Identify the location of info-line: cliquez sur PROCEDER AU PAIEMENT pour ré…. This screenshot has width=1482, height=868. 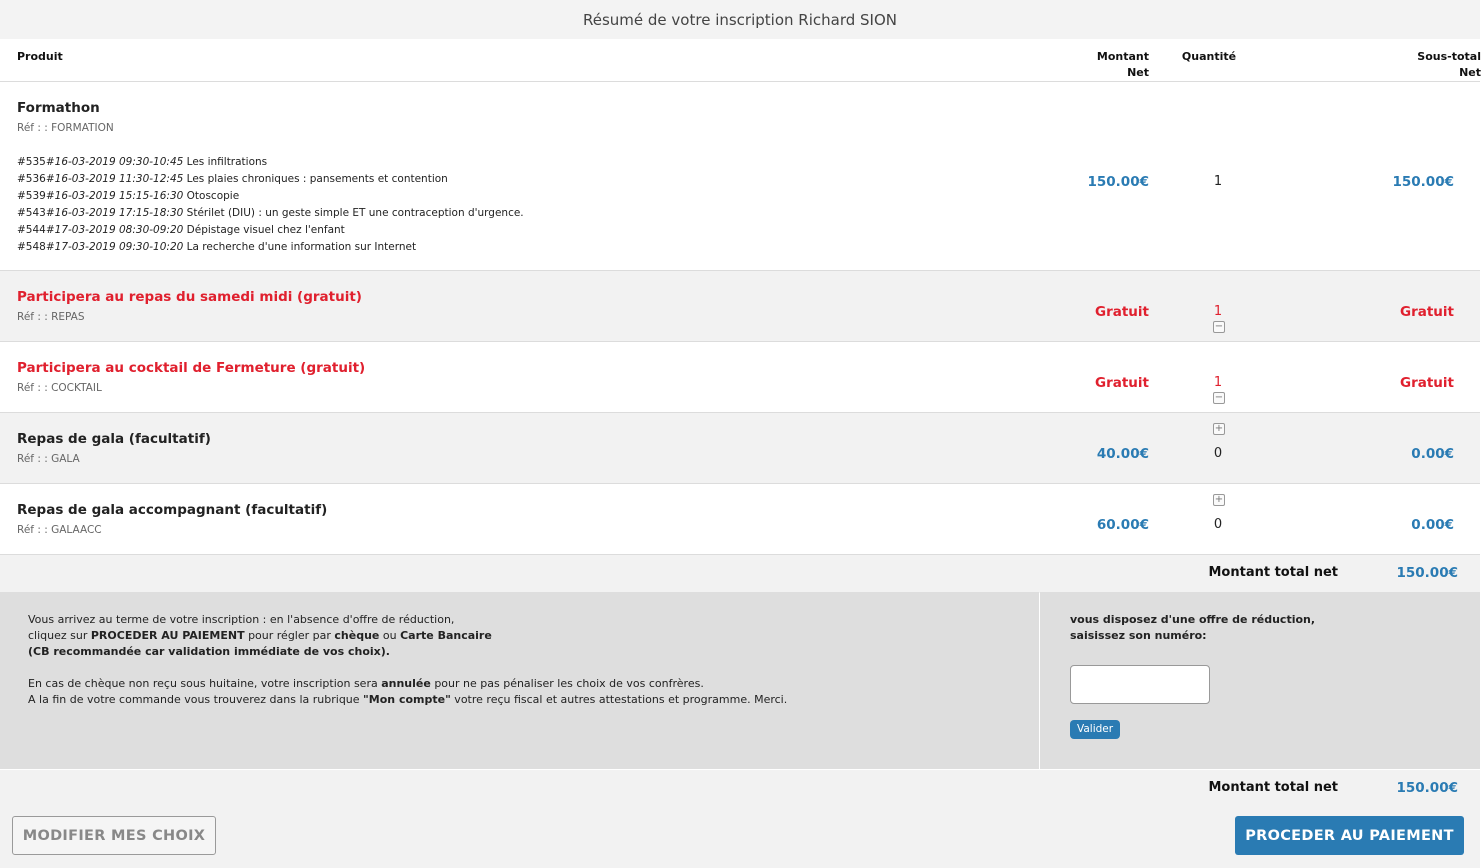
(407, 636).